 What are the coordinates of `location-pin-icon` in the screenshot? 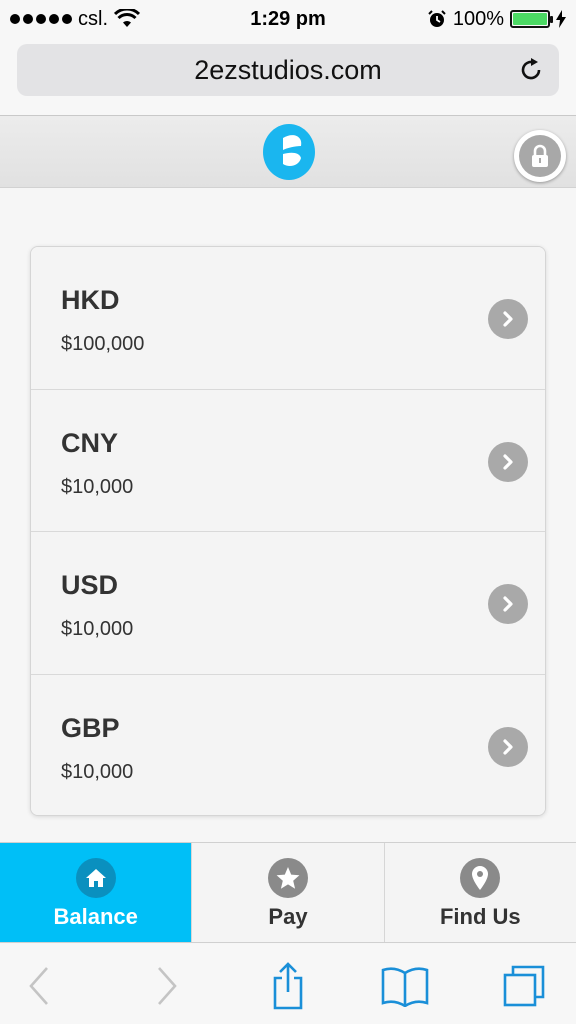 It's located at (480, 878).